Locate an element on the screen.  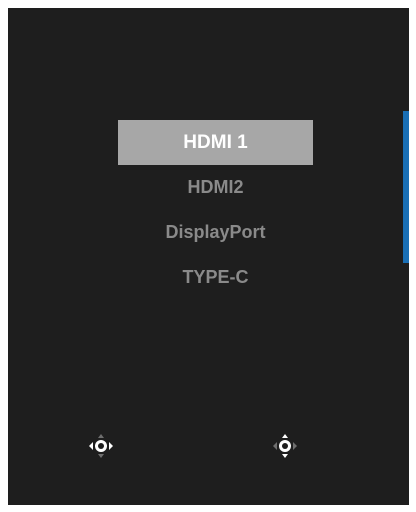
input-option-hdmi2: HDMI2 is located at coordinates (215, 187).